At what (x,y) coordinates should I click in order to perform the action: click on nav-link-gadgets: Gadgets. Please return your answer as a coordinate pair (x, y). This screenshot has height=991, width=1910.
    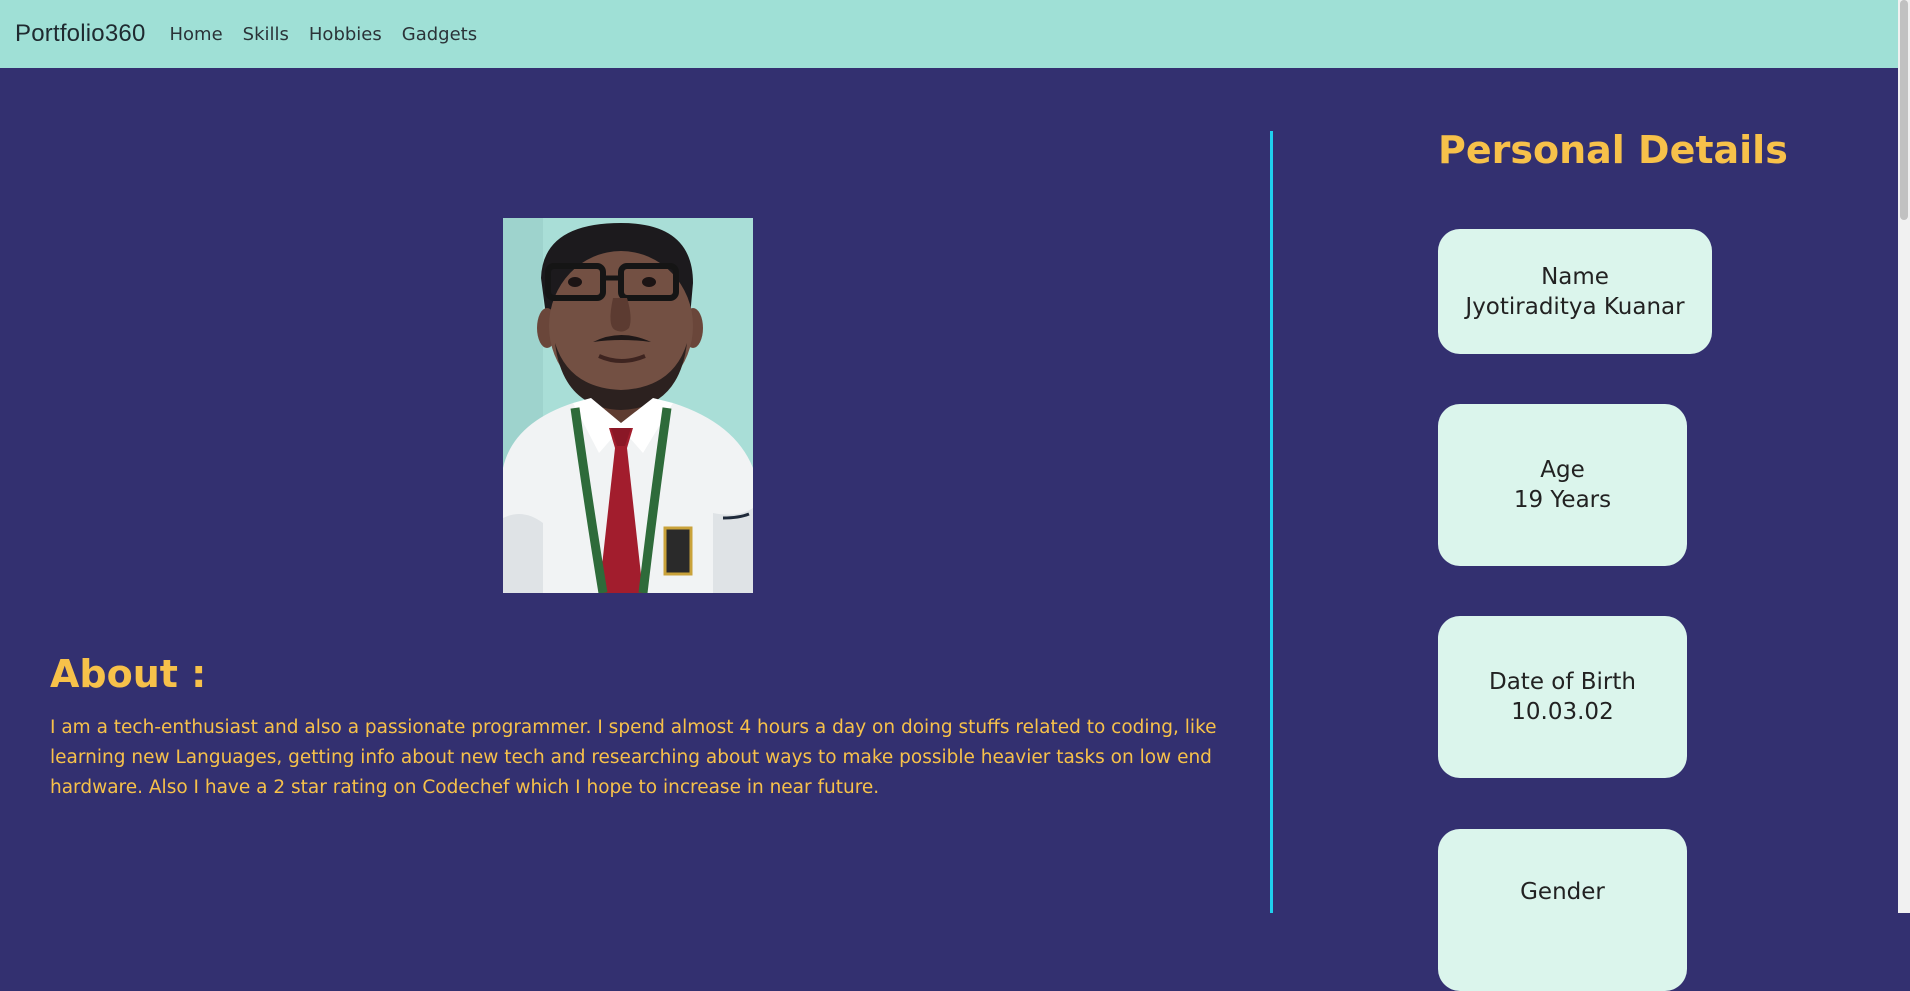
    Looking at the image, I should click on (439, 34).